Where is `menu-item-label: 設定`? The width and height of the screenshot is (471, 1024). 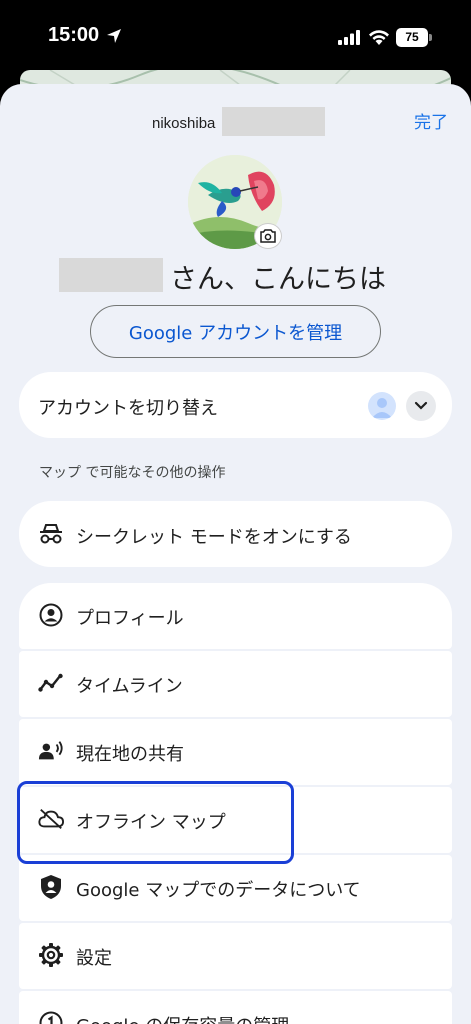
menu-item-label: 設定 is located at coordinates (94, 958).